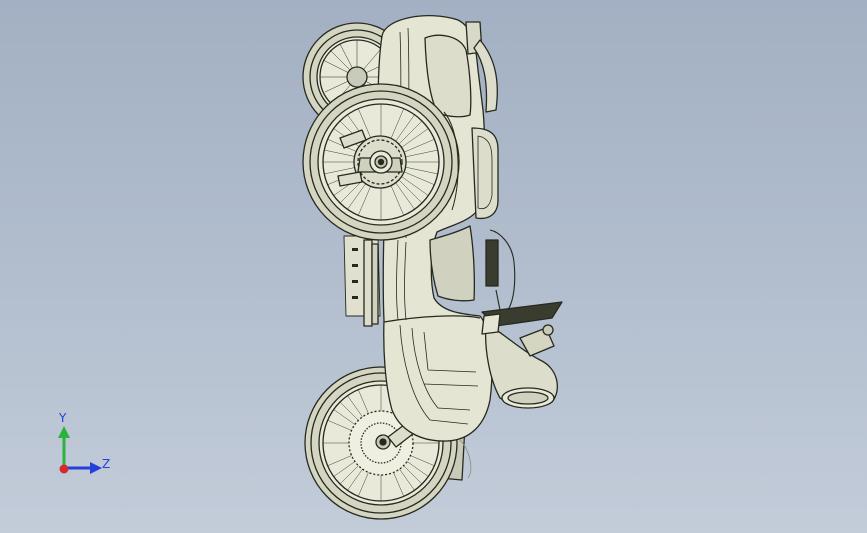  Describe the element at coordinates (522, 319) in the screenshot. I see `rear-assembly` at that location.